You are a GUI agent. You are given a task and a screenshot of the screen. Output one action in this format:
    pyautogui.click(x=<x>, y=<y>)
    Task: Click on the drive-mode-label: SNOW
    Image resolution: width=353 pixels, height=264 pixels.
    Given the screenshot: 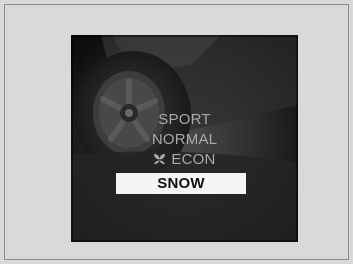 What is the action you would take?
    pyautogui.click(x=181, y=183)
    